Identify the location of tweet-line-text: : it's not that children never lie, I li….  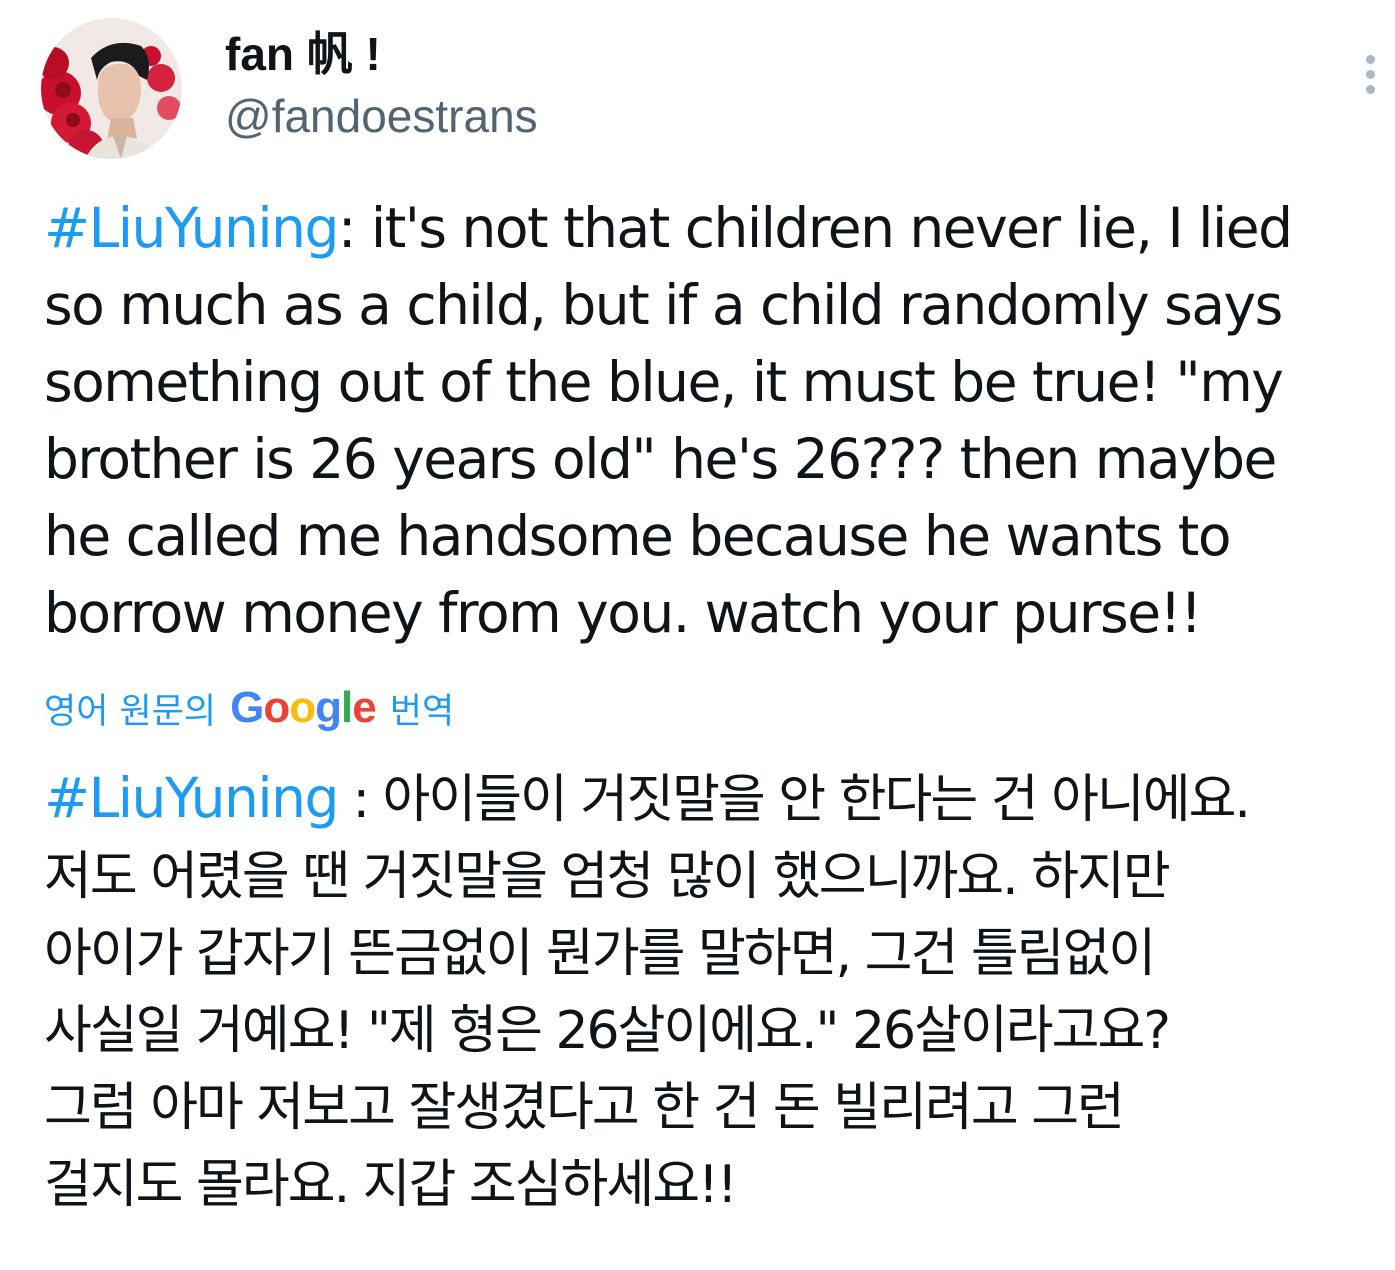
(815, 228).